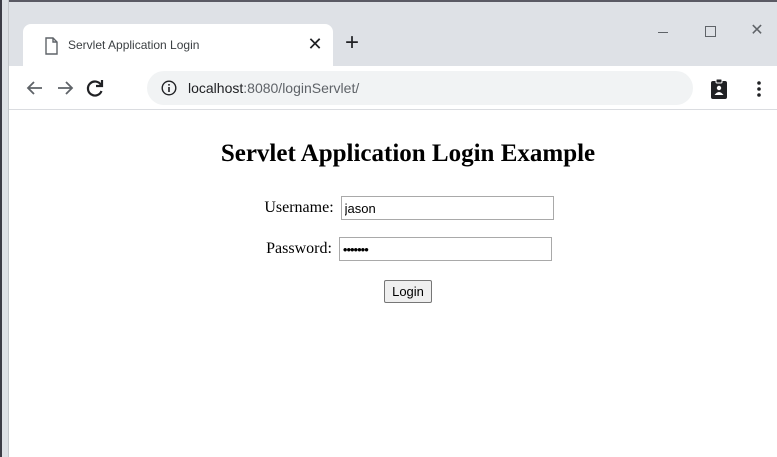  What do you see at coordinates (4, 228) in the screenshot?
I see `window-left-border` at bounding box center [4, 228].